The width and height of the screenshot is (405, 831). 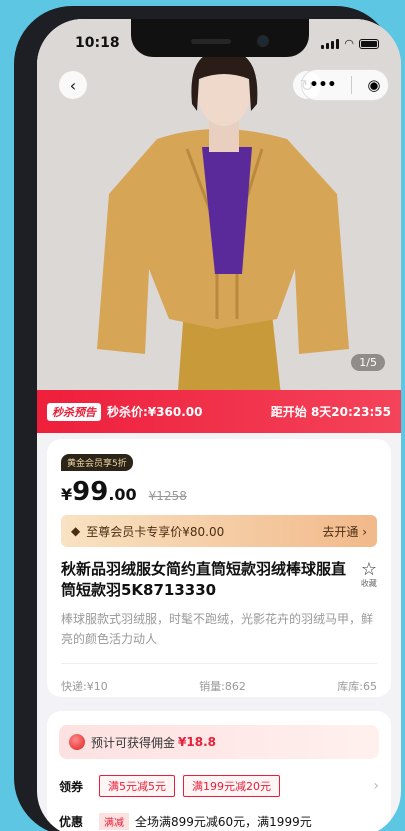 I want to click on title-row: 秋新品羽绒服女简约直筒短款羽绒棒球服直筒短款羽5K8713330 ☆ 收藏, so click(x=219, y=580).